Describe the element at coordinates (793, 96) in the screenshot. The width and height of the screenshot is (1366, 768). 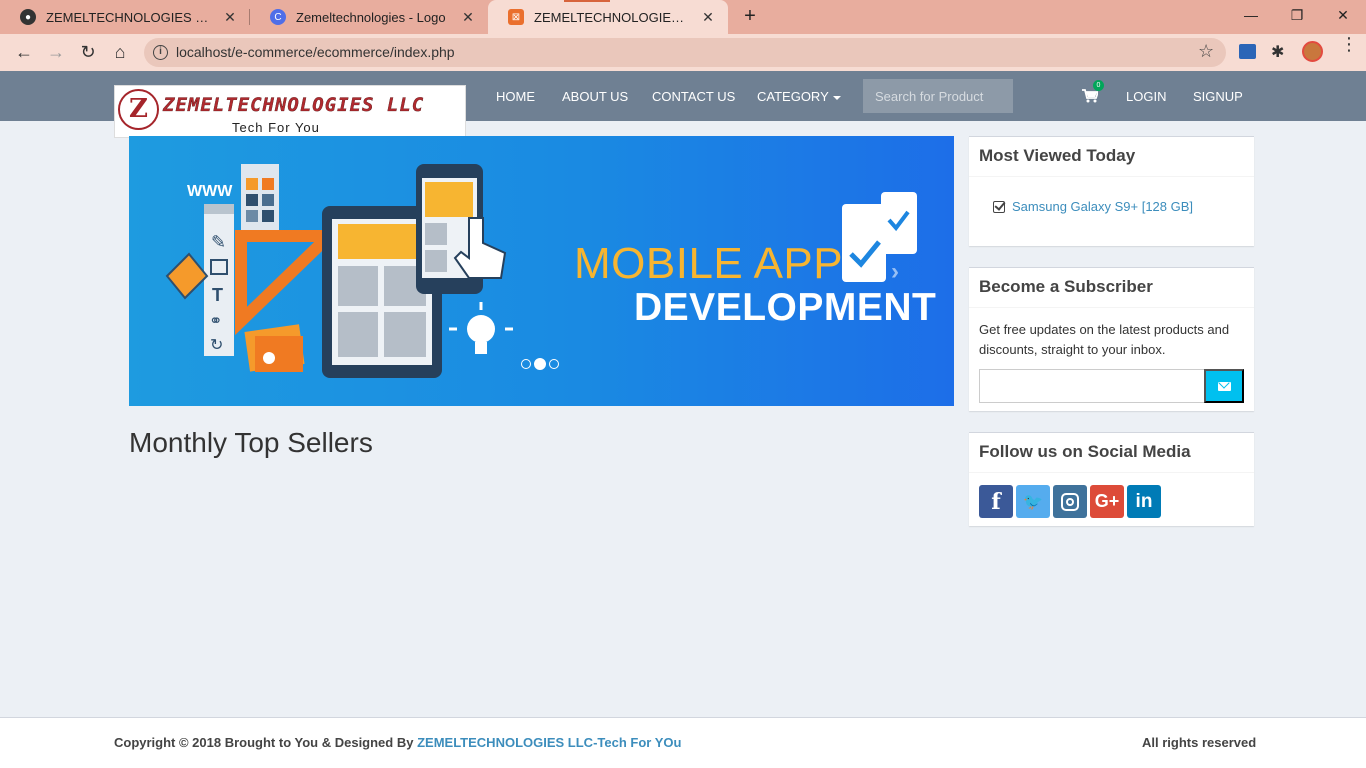
I see `nav-category-label: CATEGORY` at that location.